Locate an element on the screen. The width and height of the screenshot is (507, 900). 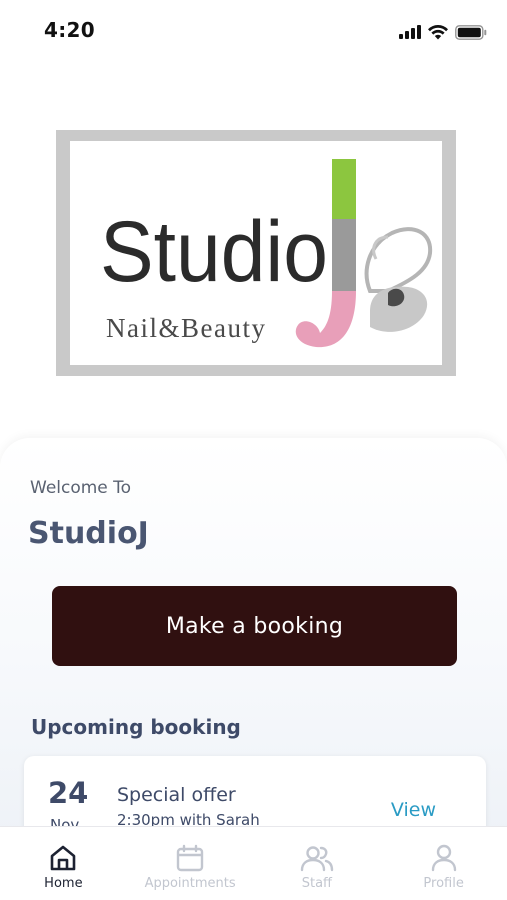
upcoming-booking-title: Upcoming booking is located at coordinates (136, 727).